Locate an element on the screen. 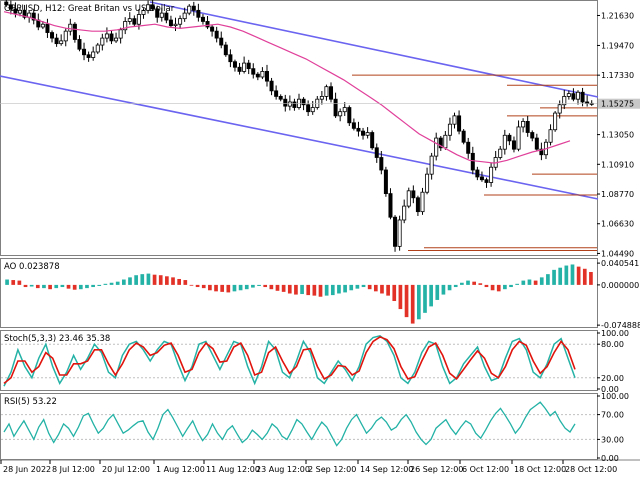 The width and height of the screenshot is (640, 480). x-tick-label: 26 Sep 12:00 is located at coordinates (436, 469).